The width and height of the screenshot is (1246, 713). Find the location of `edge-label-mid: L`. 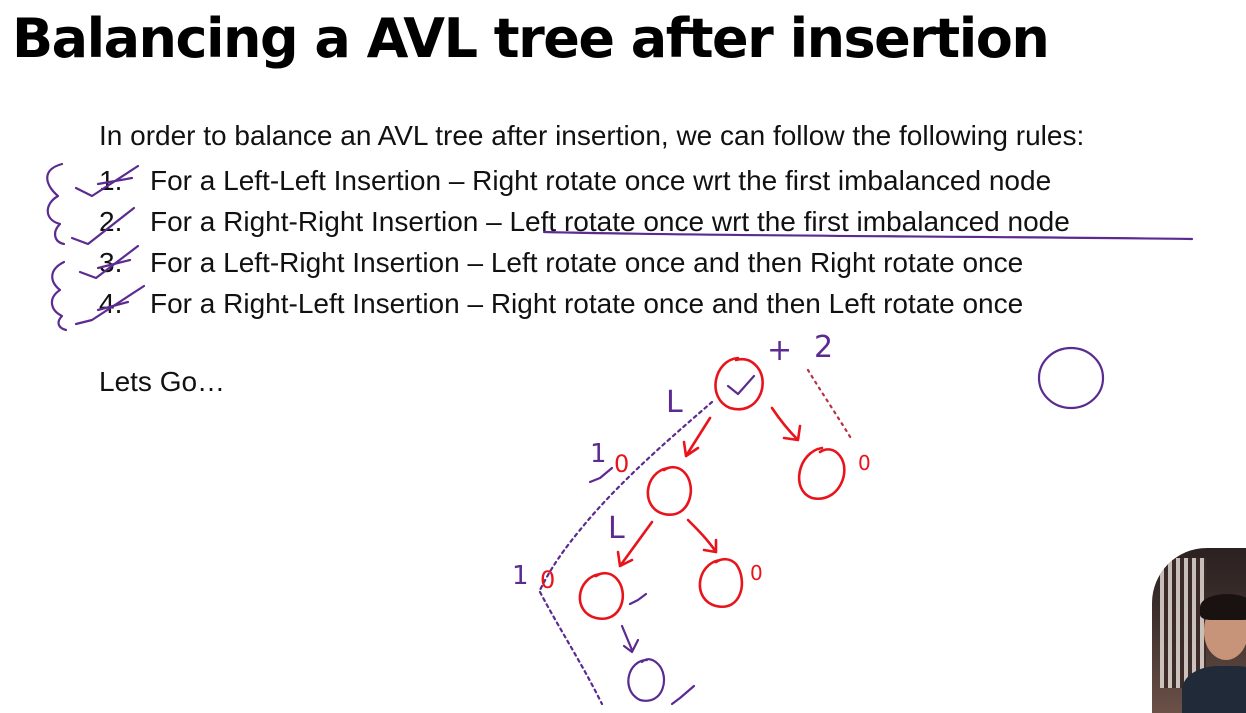

edge-label-mid: L is located at coordinates (616, 528).